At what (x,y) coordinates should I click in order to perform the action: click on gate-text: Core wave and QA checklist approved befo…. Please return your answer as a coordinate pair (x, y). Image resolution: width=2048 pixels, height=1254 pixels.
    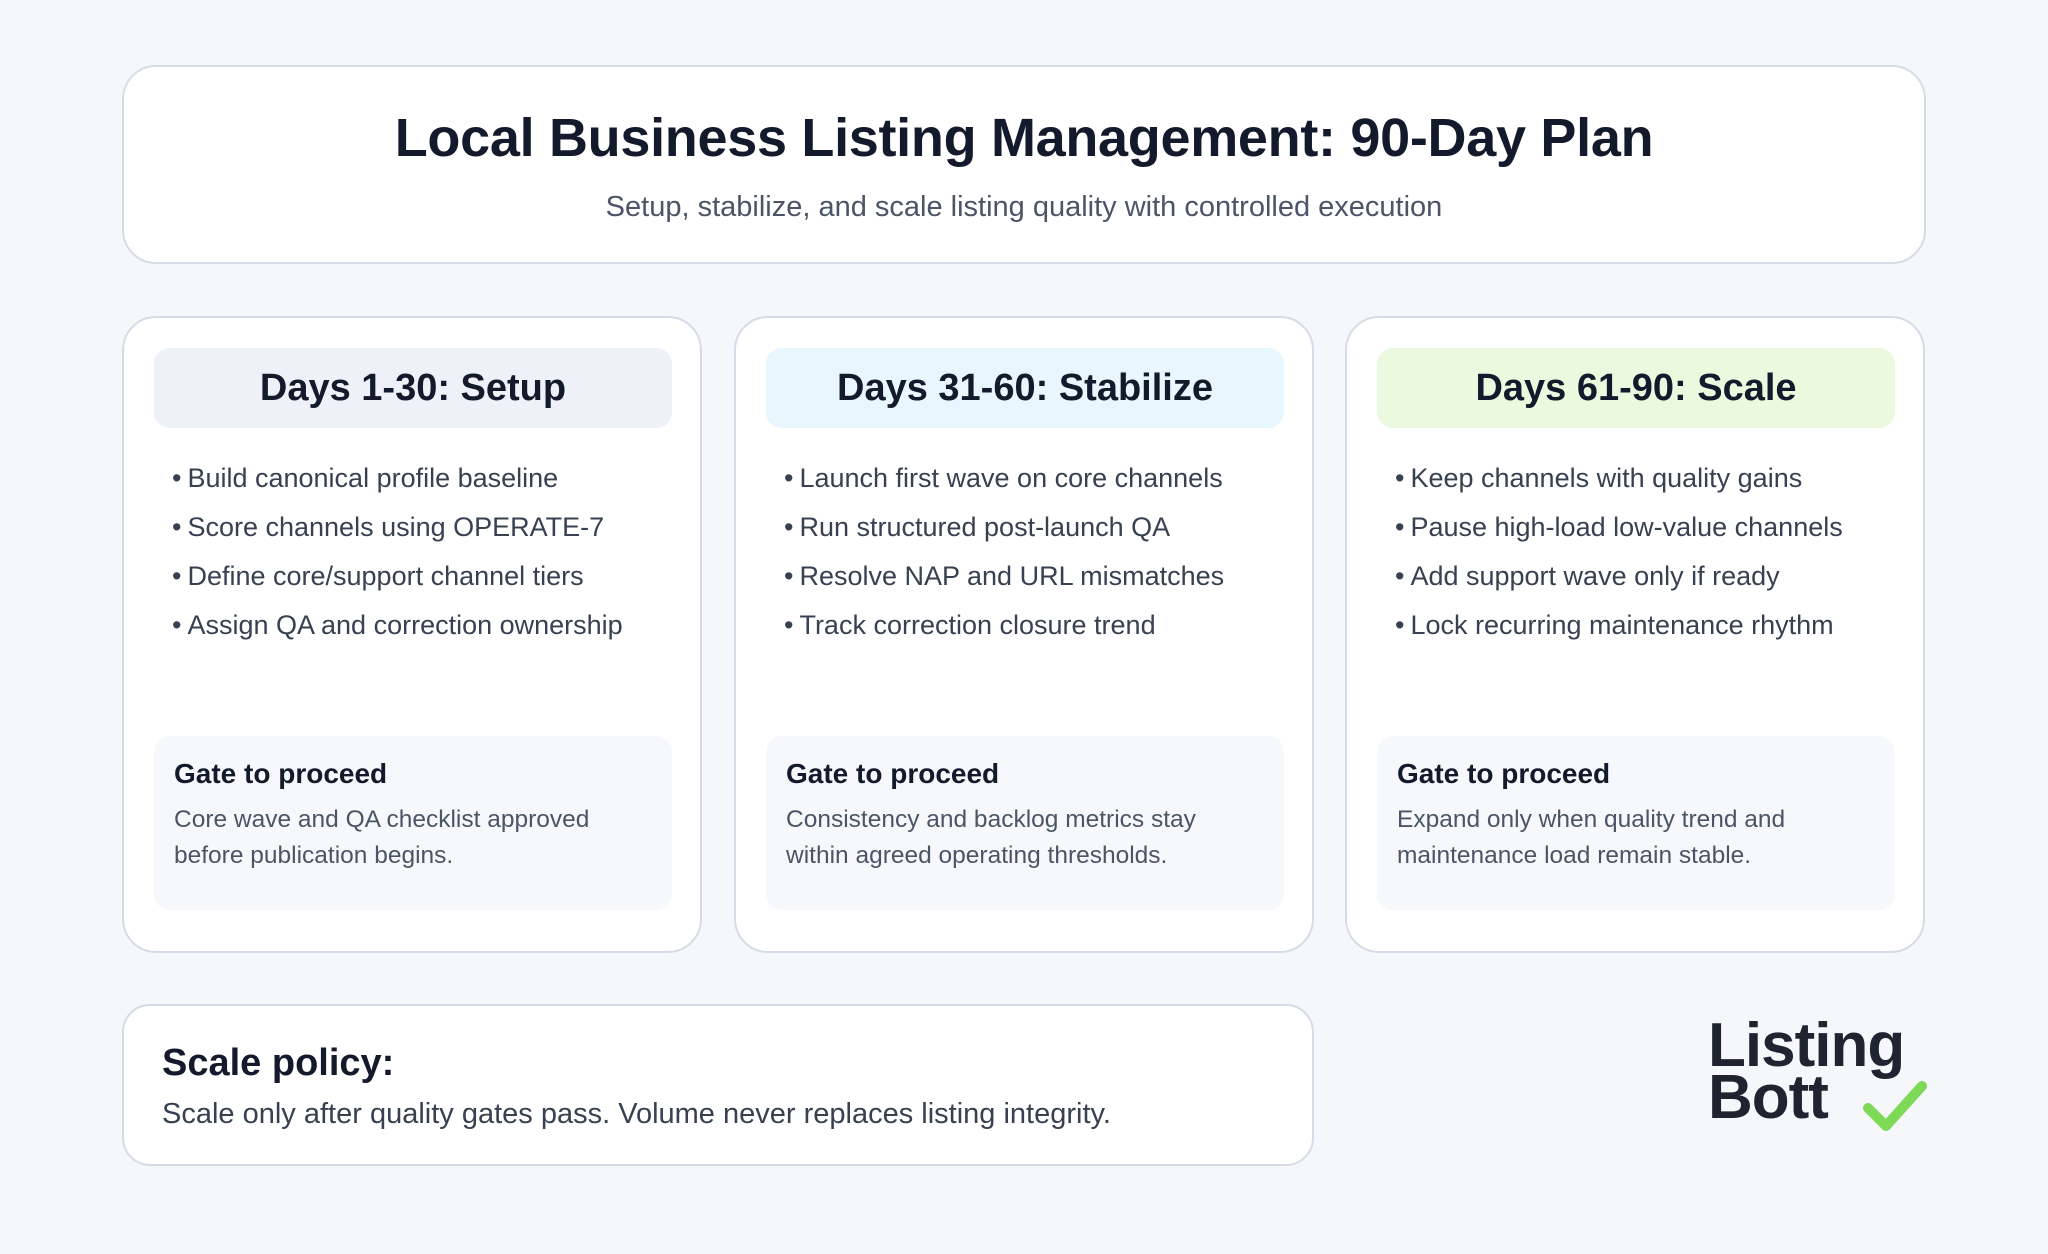
    Looking at the image, I should click on (413, 838).